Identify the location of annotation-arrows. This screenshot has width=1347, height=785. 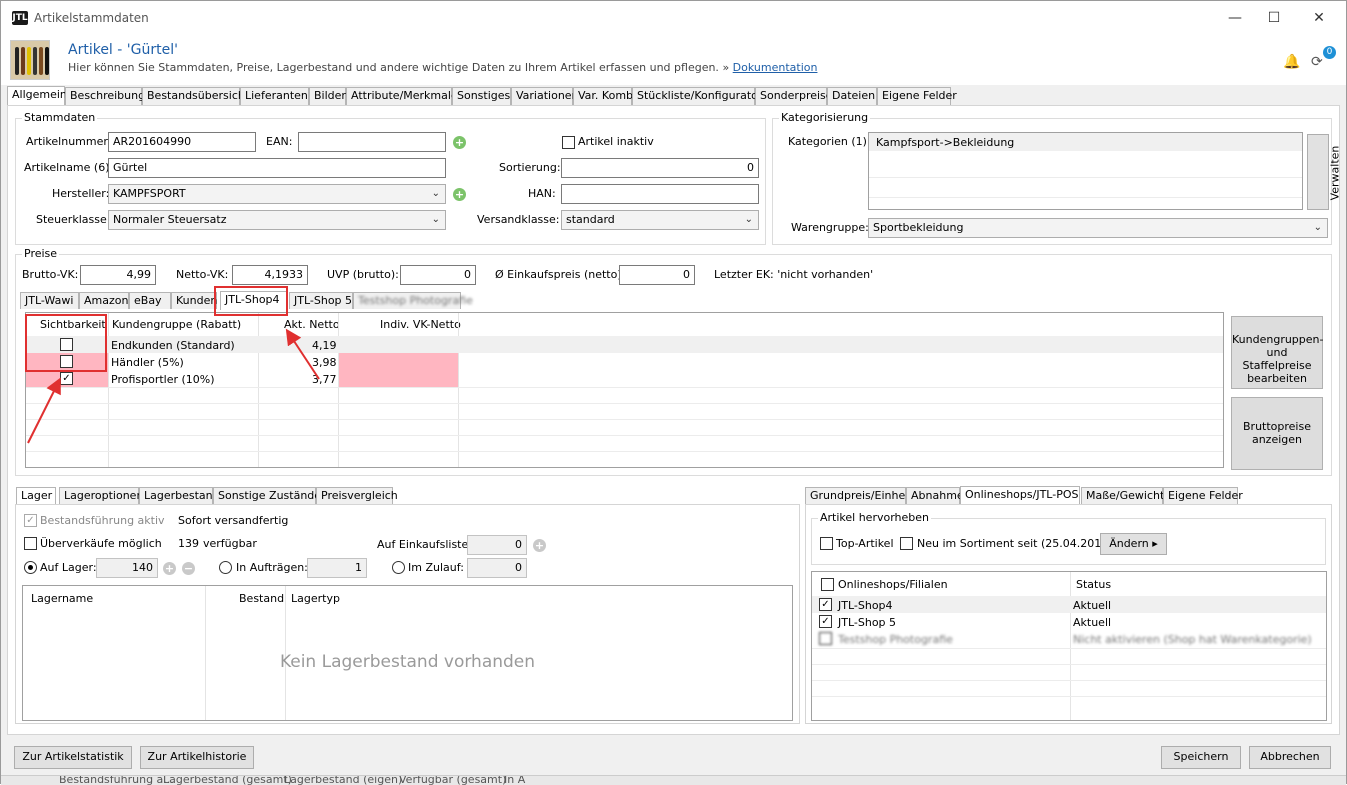
(173, 386).